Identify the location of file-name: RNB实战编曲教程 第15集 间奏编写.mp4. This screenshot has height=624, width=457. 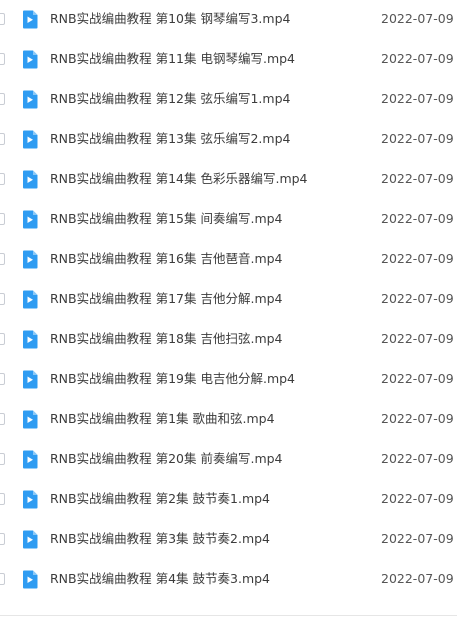
(166, 219).